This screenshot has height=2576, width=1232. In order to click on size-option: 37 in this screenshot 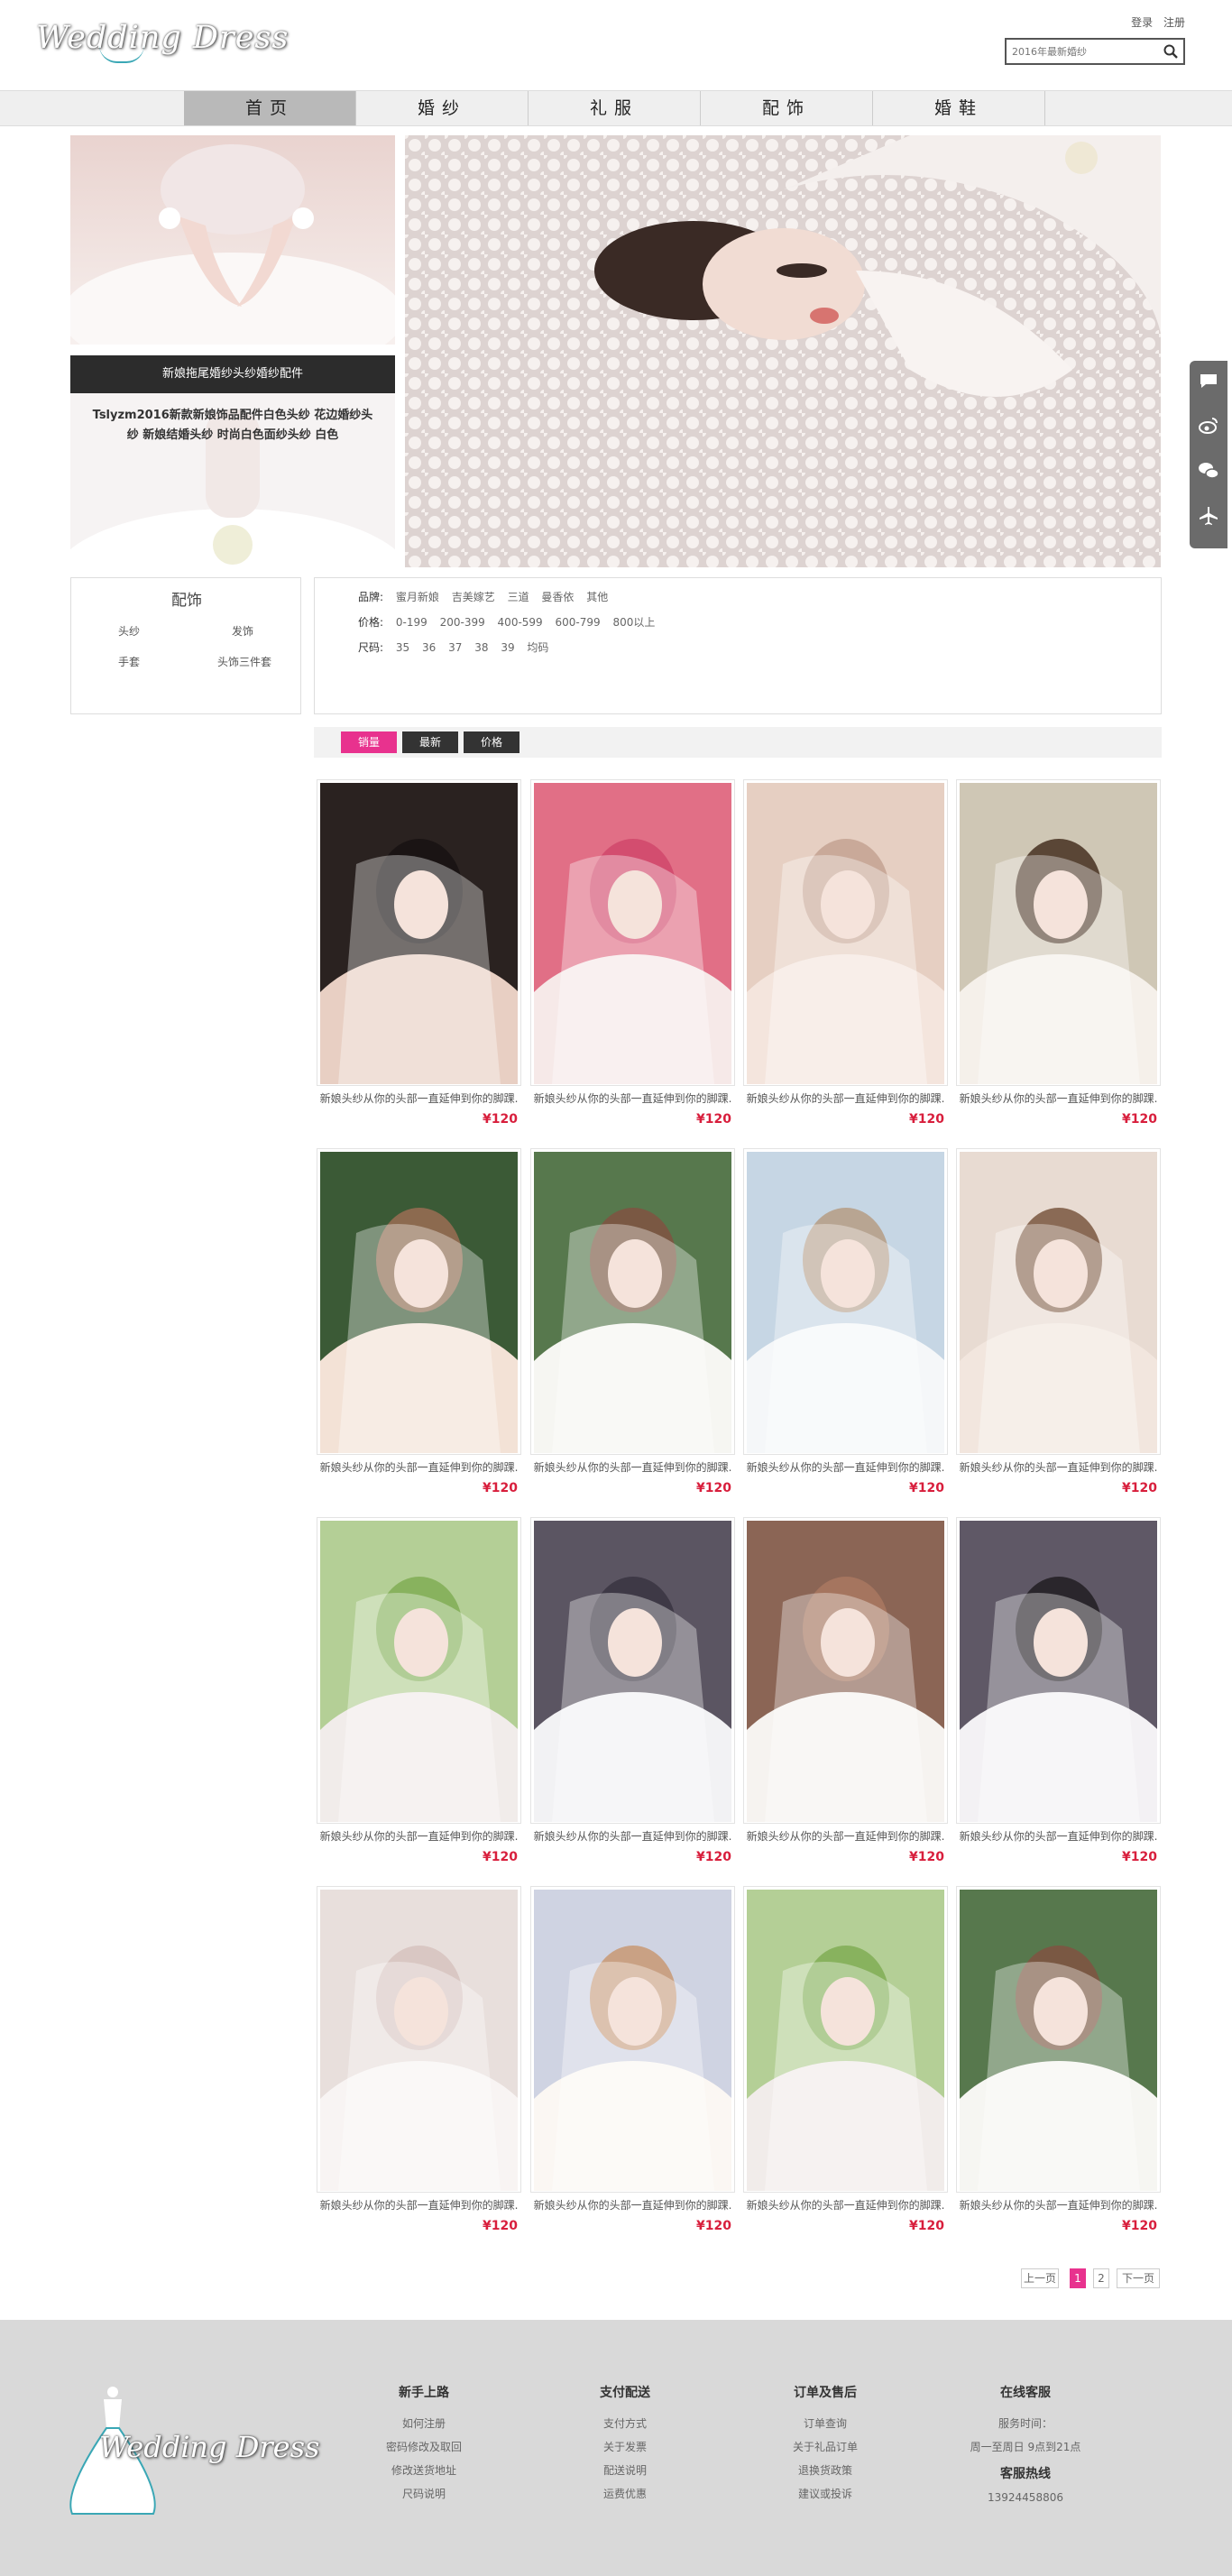, I will do `click(455, 647)`.